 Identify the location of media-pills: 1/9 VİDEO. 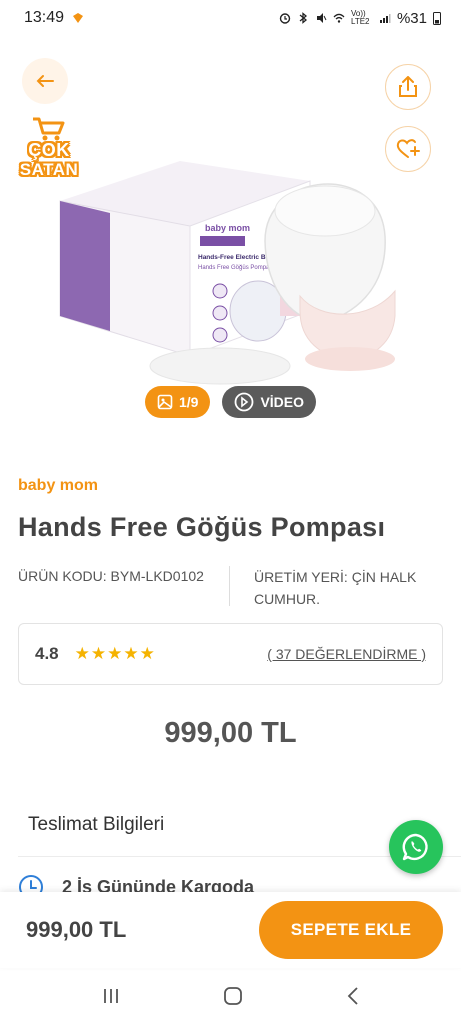
(230, 402).